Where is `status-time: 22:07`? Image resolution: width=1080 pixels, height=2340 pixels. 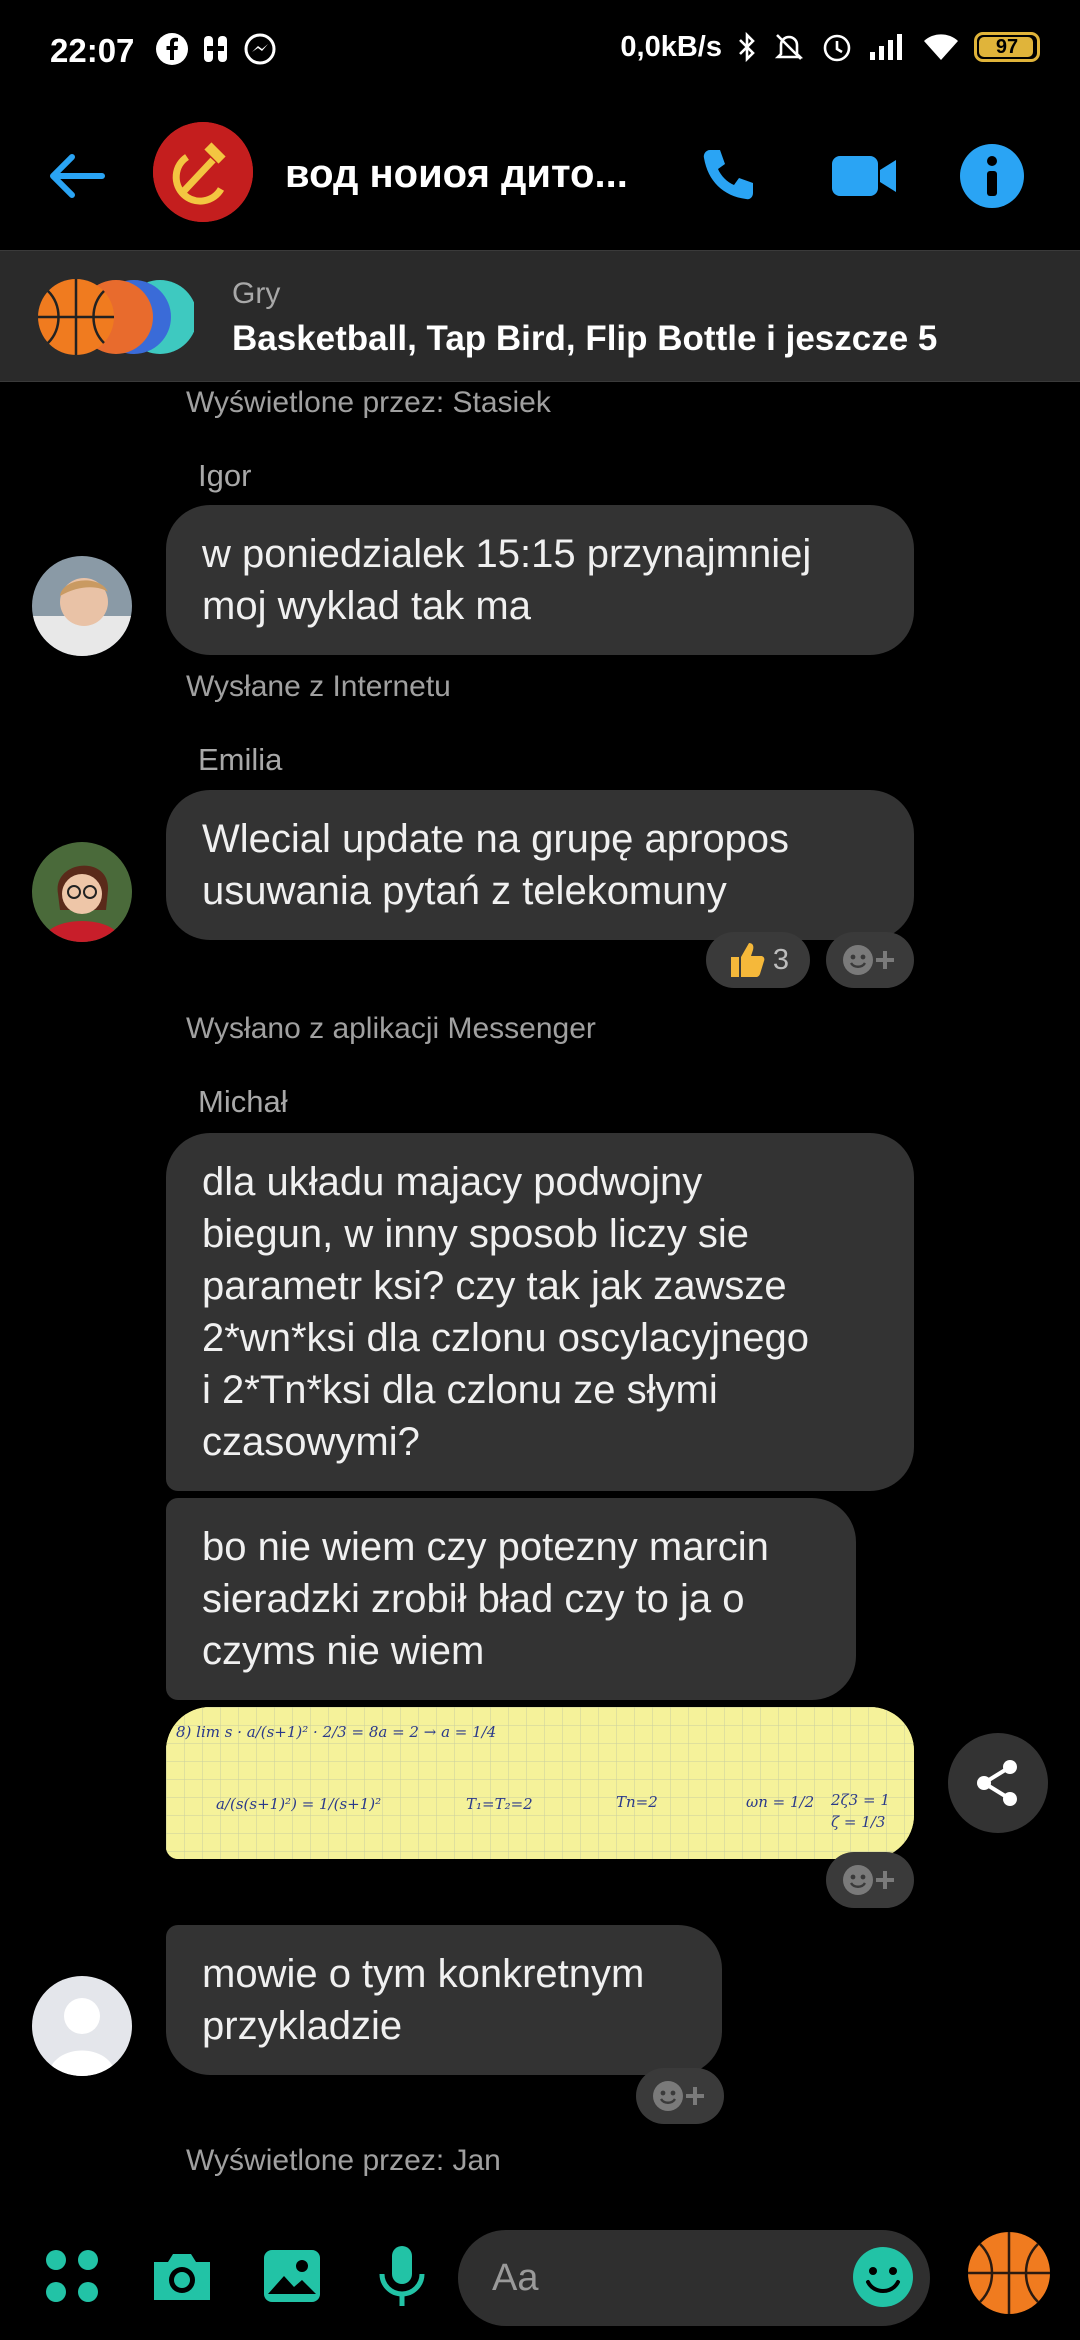 status-time: 22:07 is located at coordinates (92, 50).